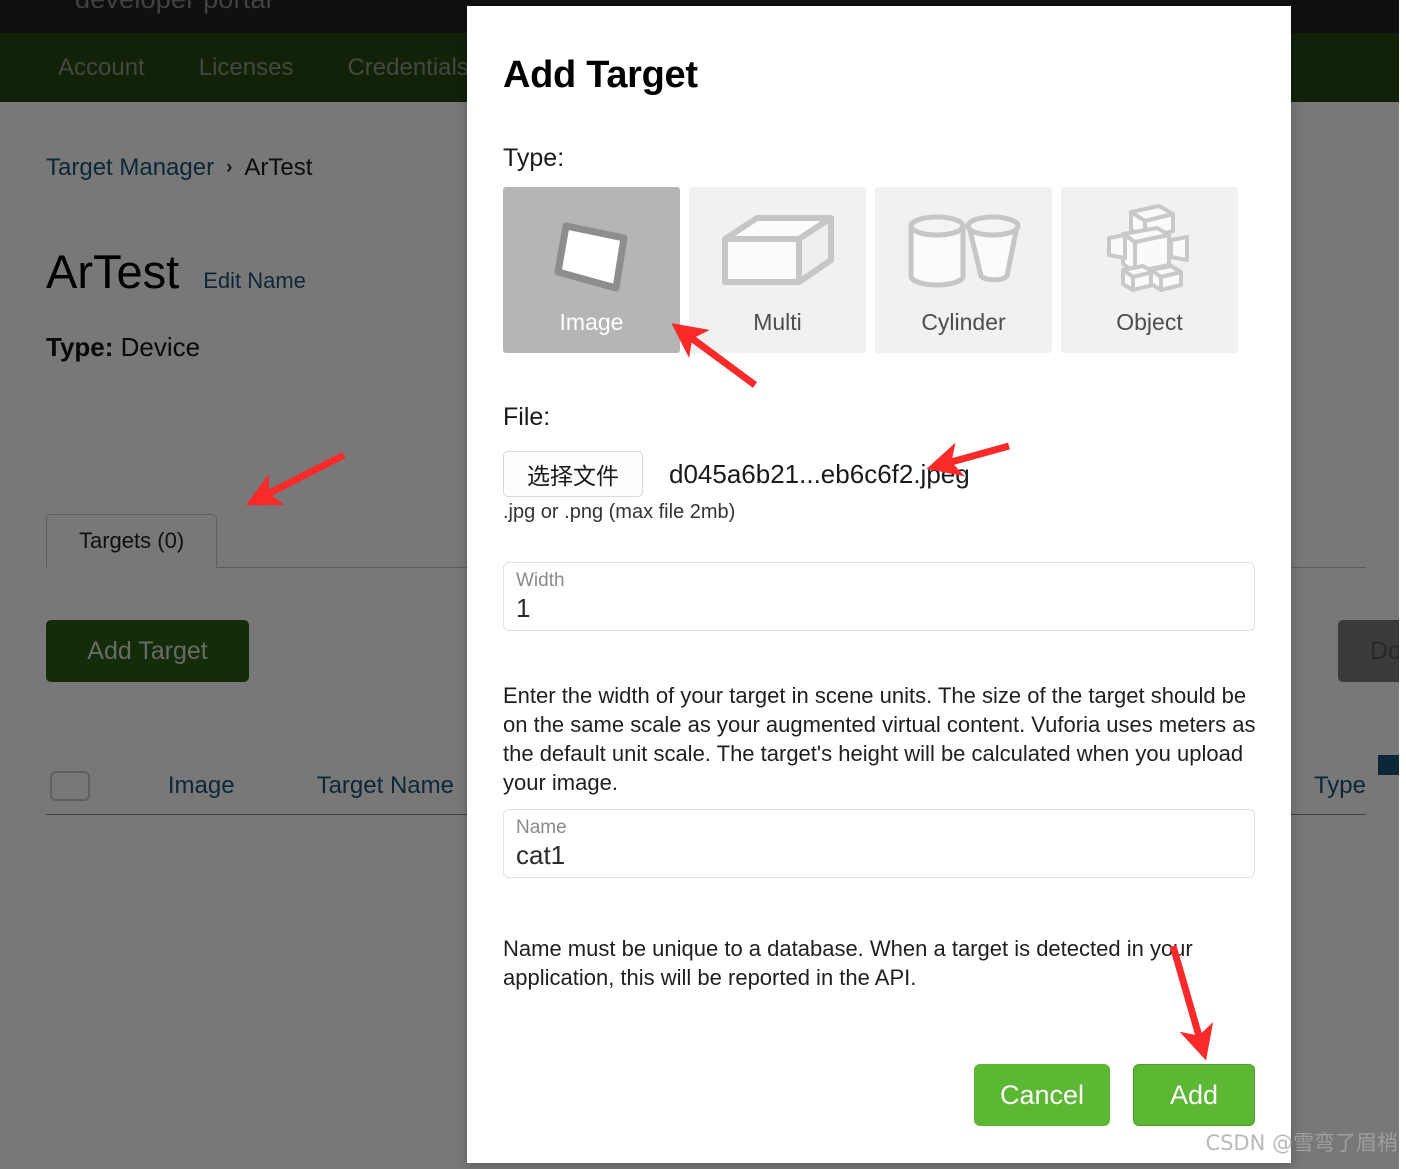 Image resolution: width=1406 pixels, height=1169 pixels. I want to click on name-field: Name, so click(879, 843).